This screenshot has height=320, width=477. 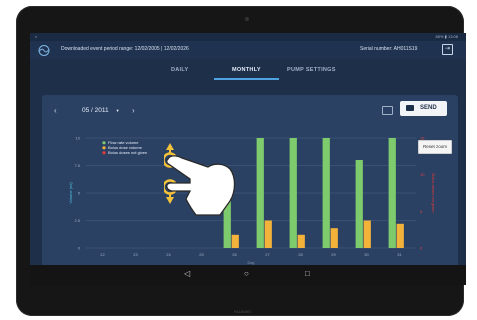 I want to click on y-axis-label: Volume (ml), so click(x=70, y=193).